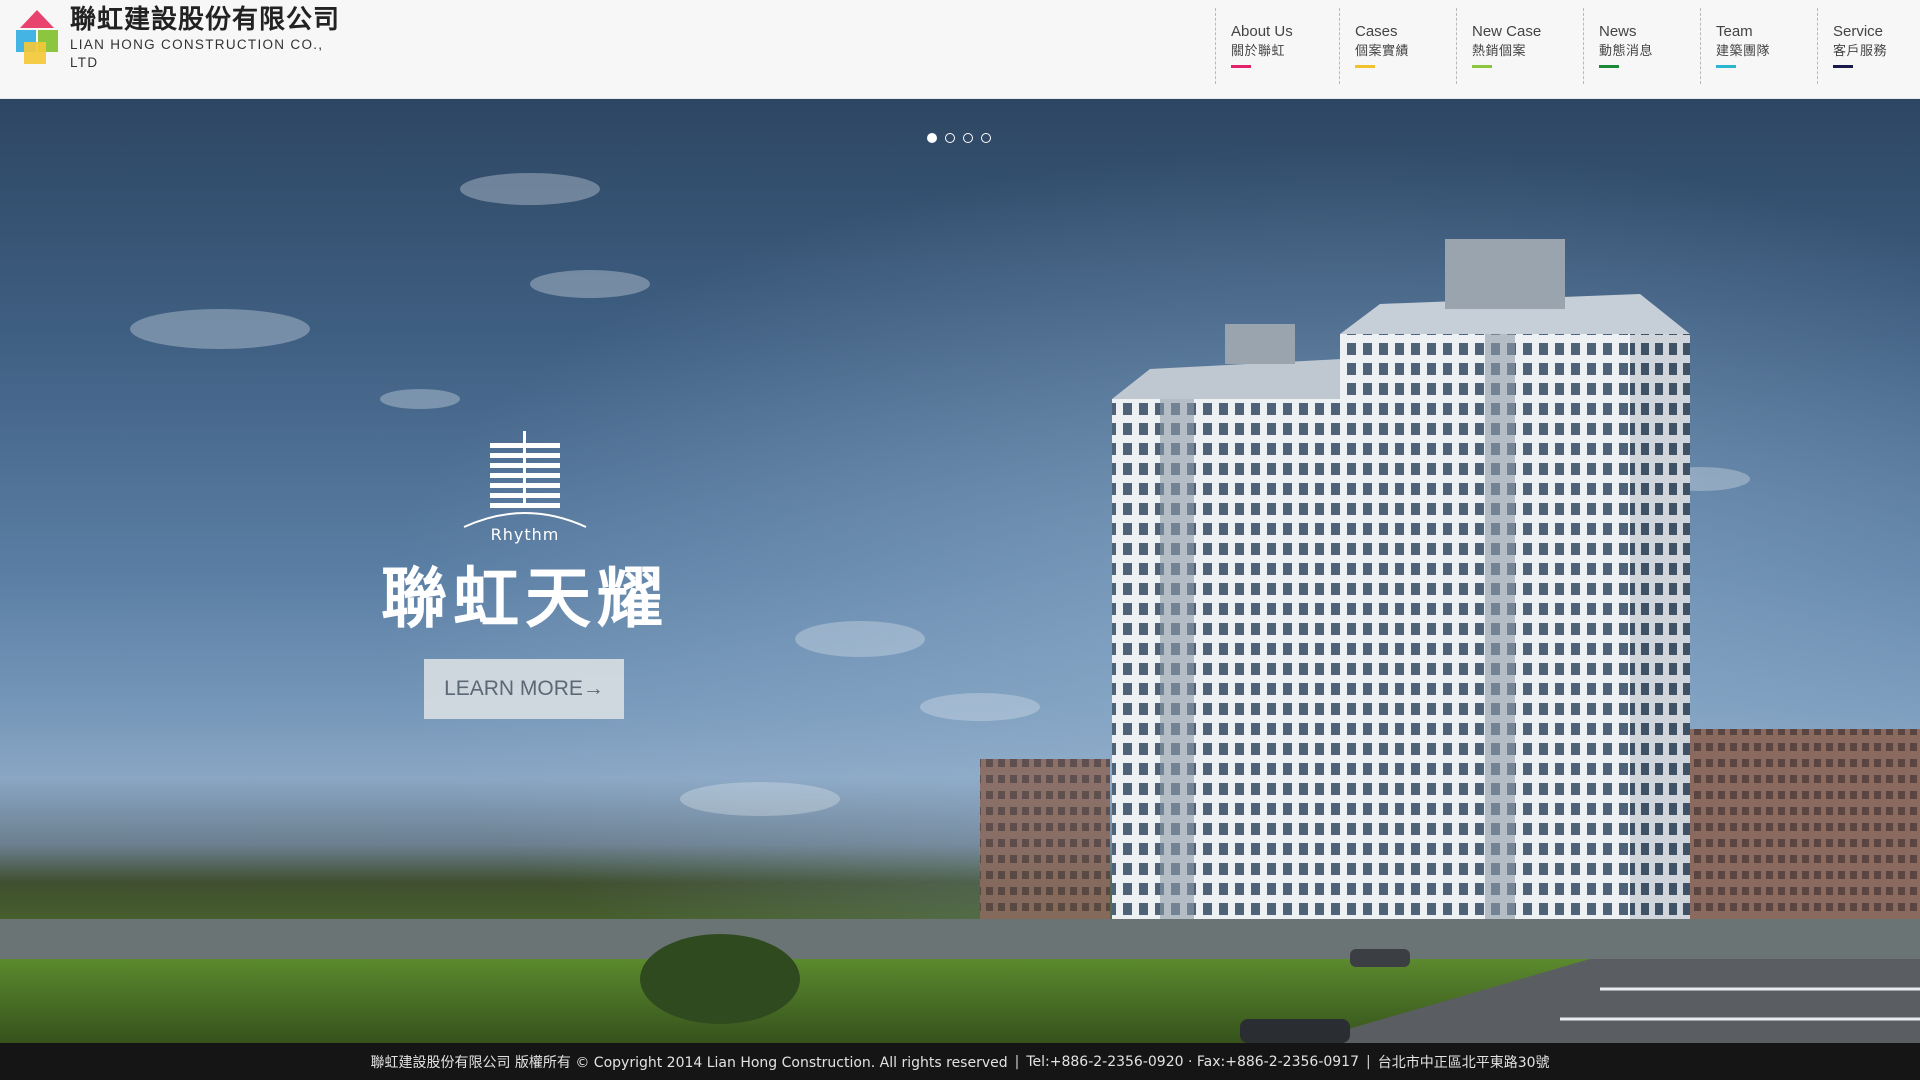 The width and height of the screenshot is (1920, 1080). I want to click on nav-label-en: Cases, so click(1376, 31).